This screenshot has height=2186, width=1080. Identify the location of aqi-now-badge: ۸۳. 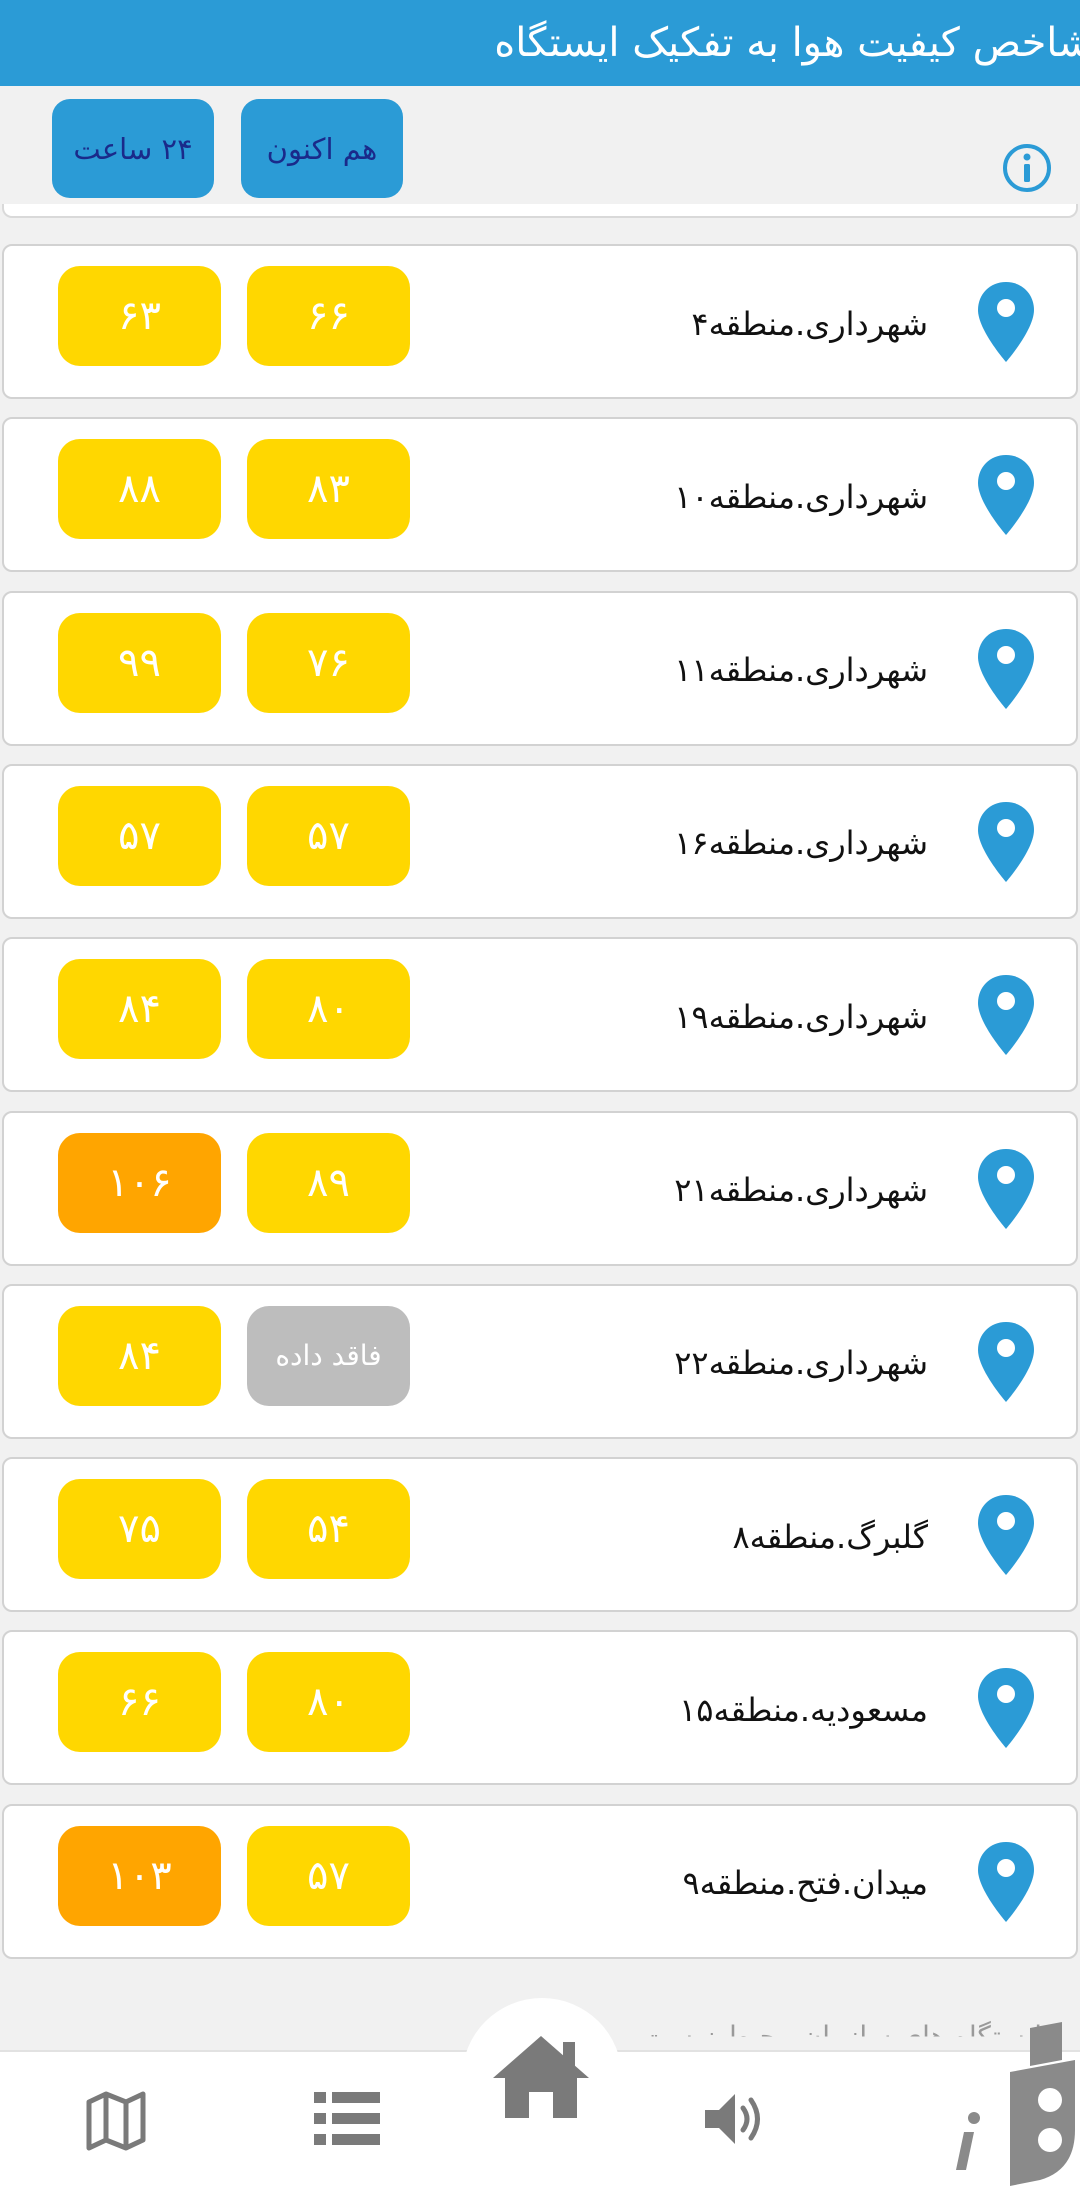
(328, 489).